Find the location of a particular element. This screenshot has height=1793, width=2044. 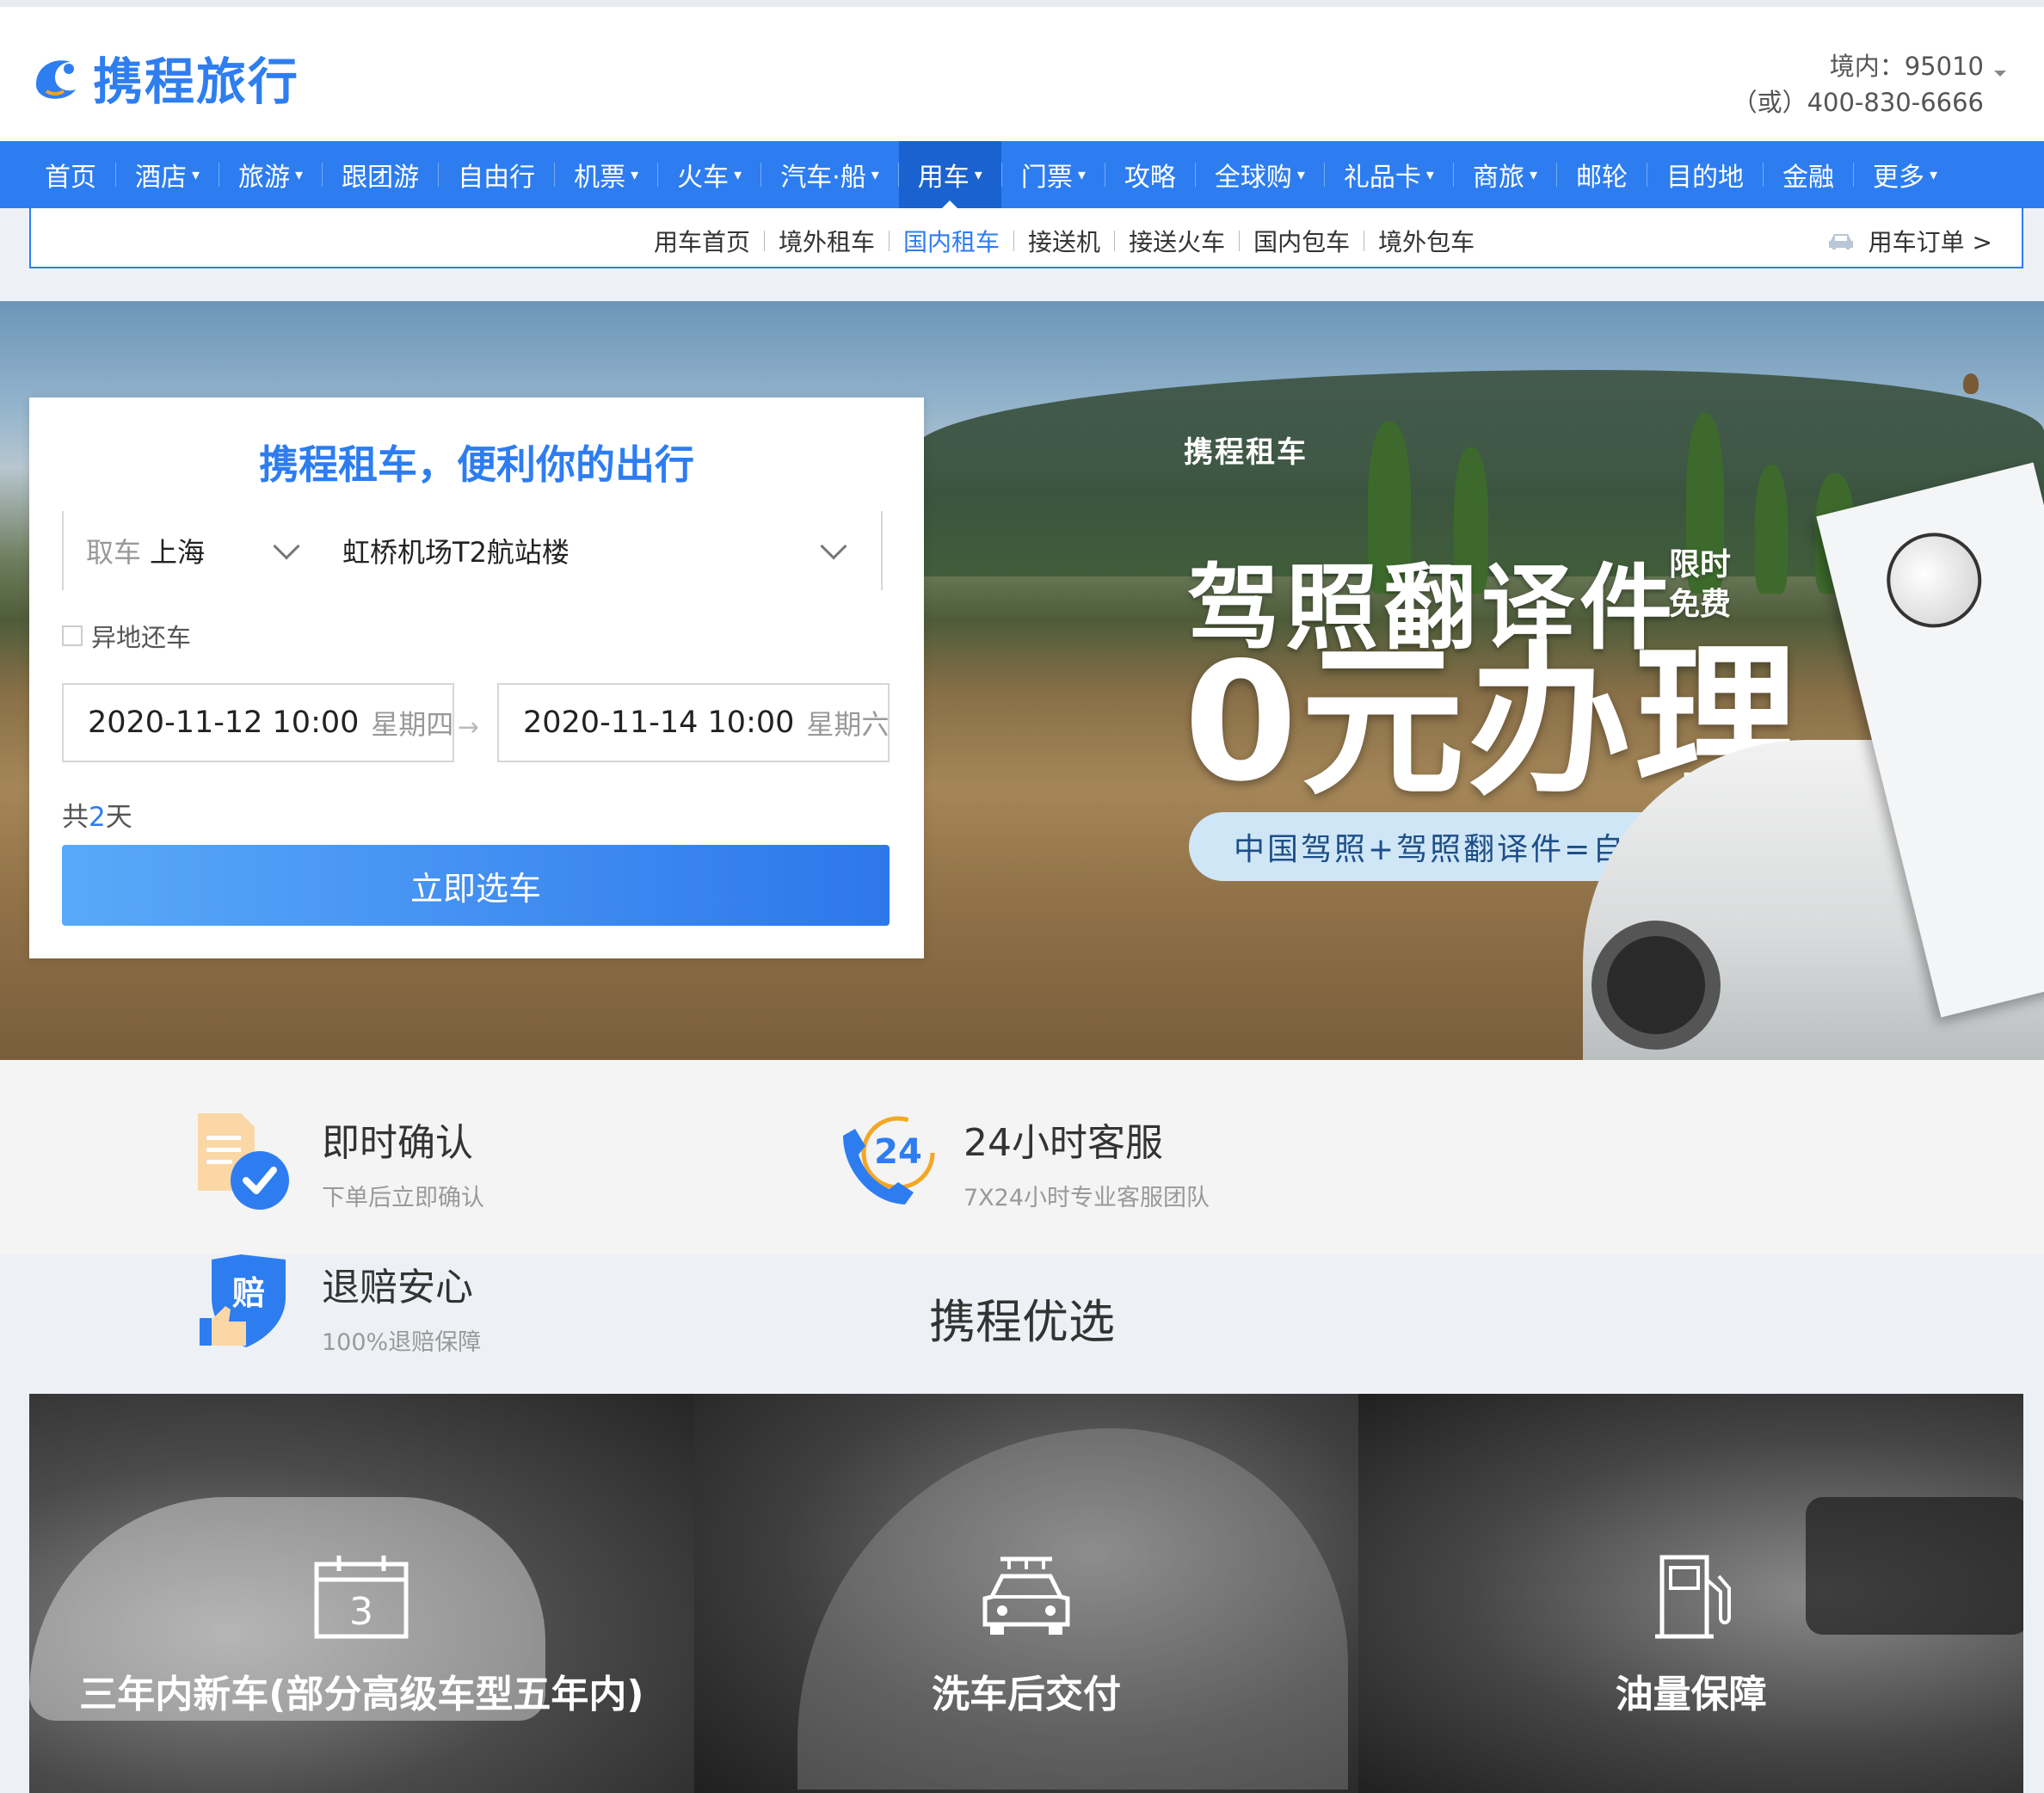

feature-subtitle: 7X24小时专业客服团队 is located at coordinates (1087, 1197).